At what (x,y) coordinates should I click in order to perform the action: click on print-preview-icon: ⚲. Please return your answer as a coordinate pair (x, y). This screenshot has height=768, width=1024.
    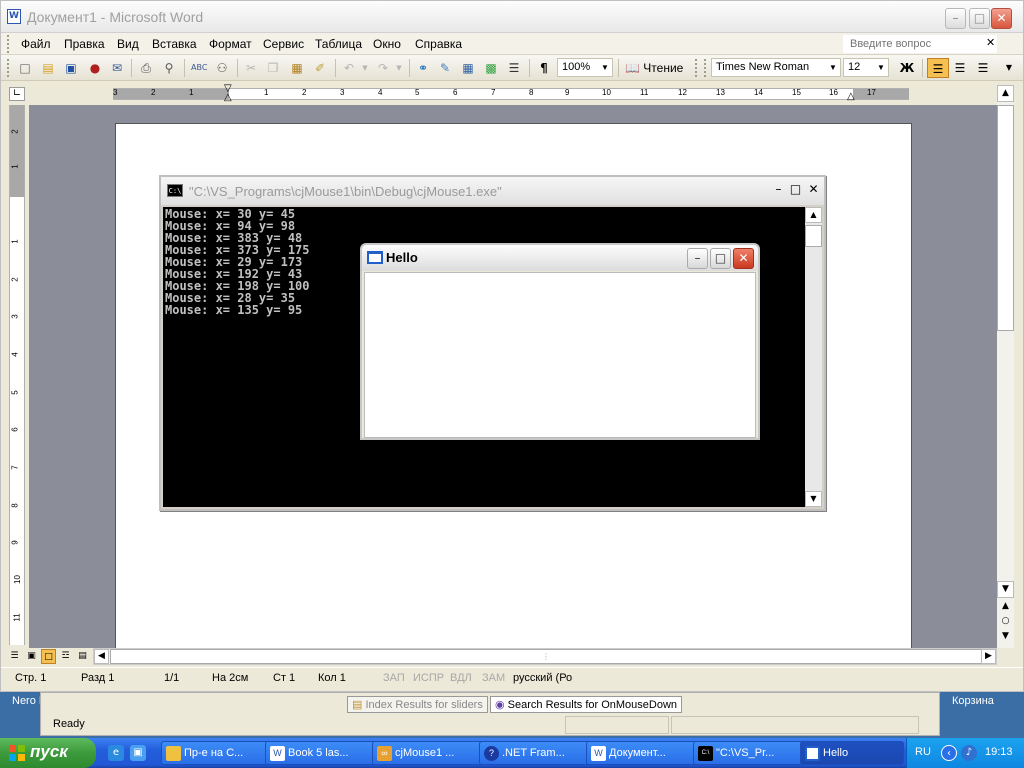
    Looking at the image, I should click on (169, 68).